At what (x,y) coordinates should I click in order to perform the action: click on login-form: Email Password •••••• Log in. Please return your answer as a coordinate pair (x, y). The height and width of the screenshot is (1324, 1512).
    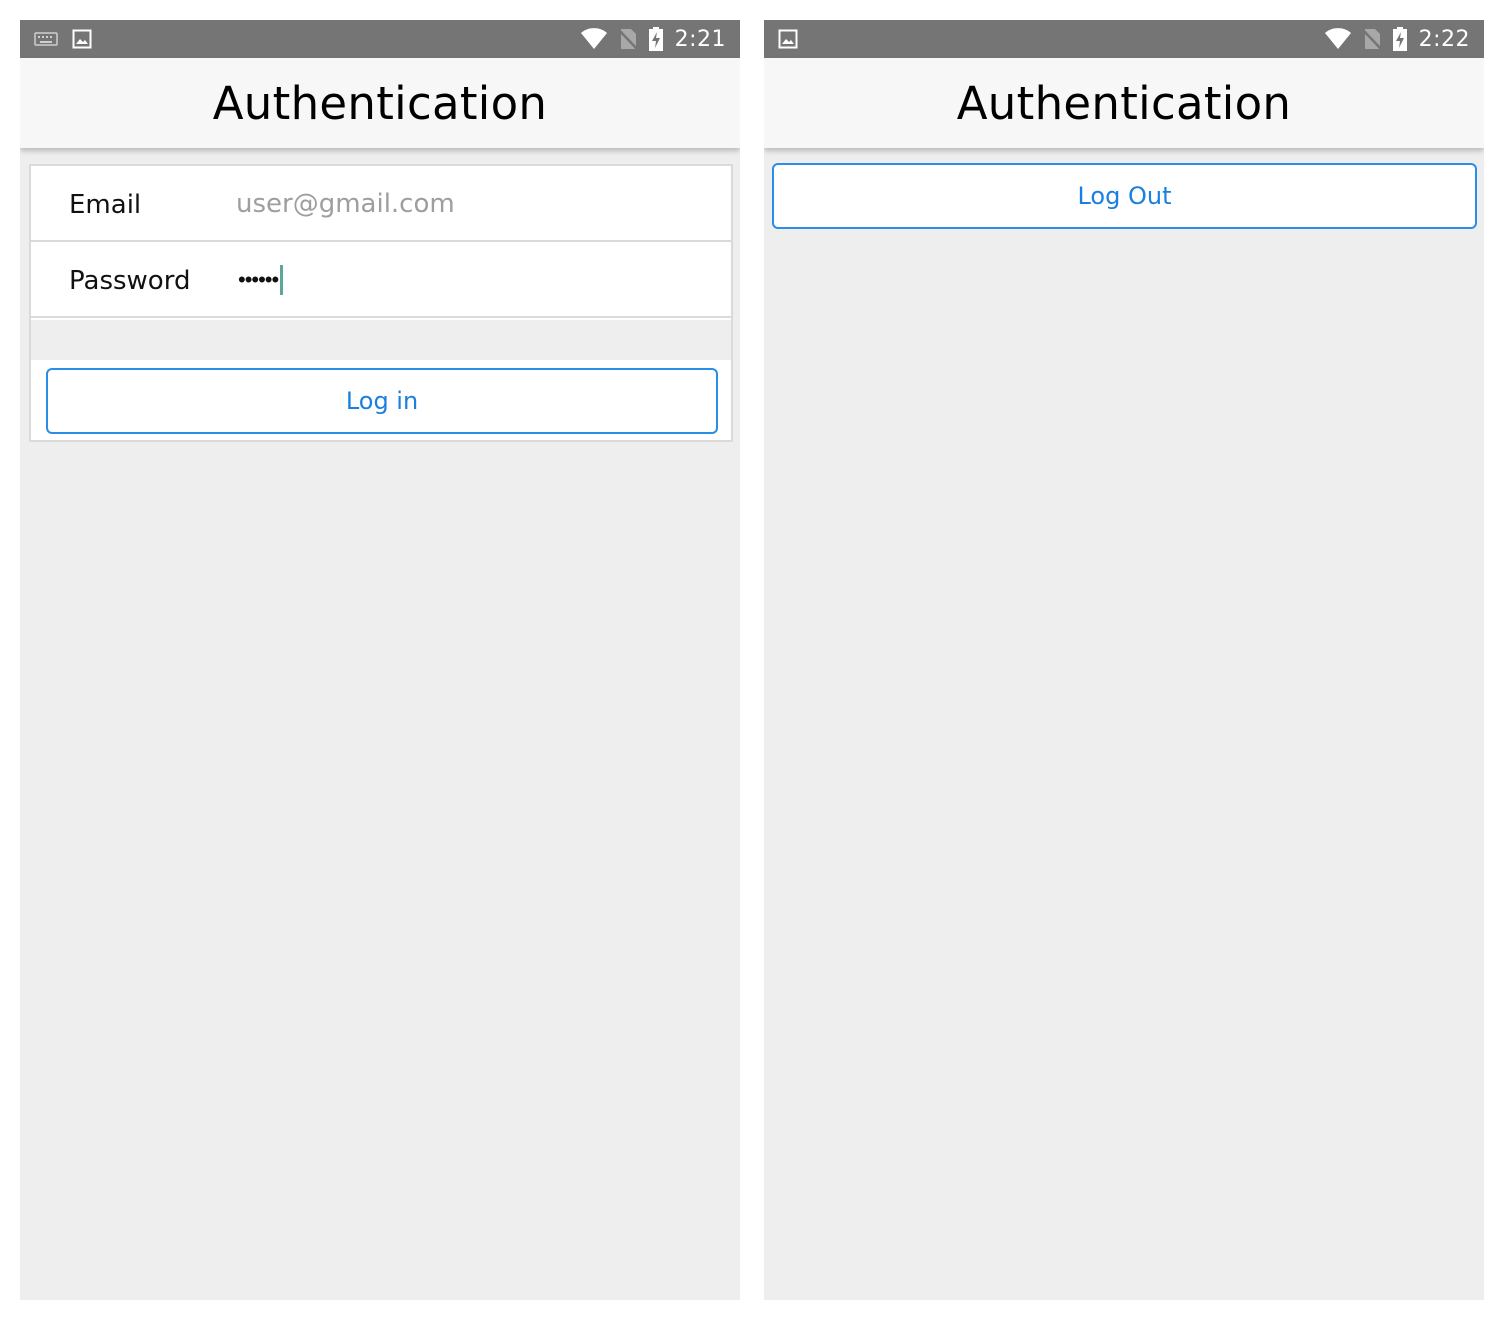
    Looking at the image, I should click on (381, 303).